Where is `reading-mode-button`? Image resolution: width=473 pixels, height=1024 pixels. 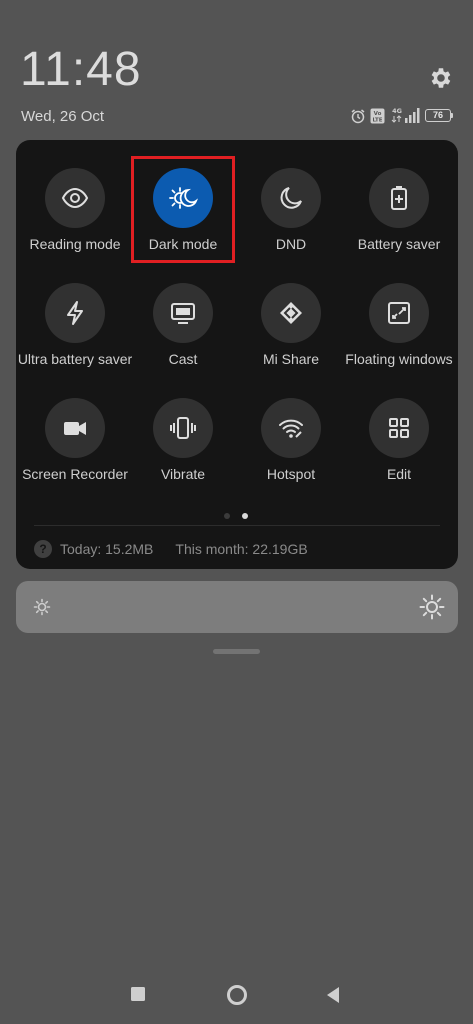
reading-mode-button is located at coordinates (75, 198).